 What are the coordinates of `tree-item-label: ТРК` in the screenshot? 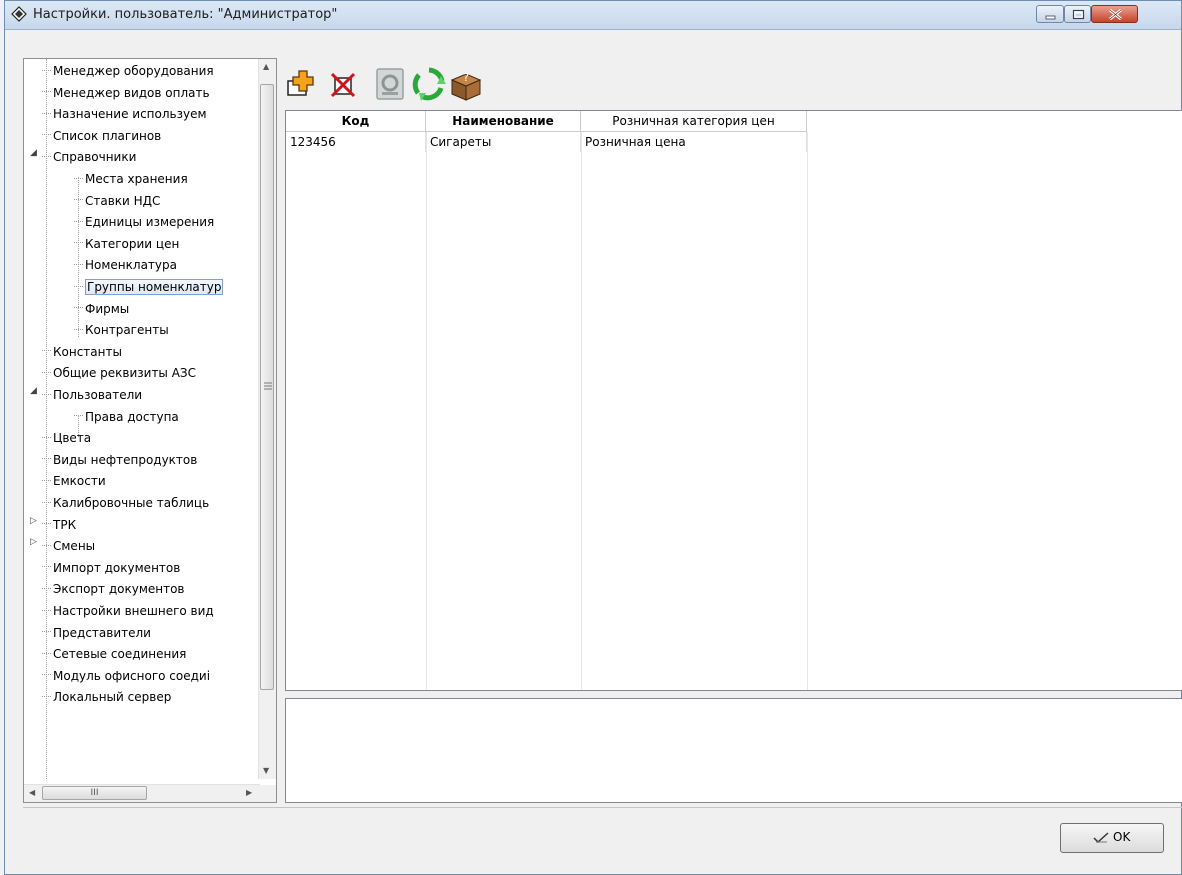 It's located at (65, 524).